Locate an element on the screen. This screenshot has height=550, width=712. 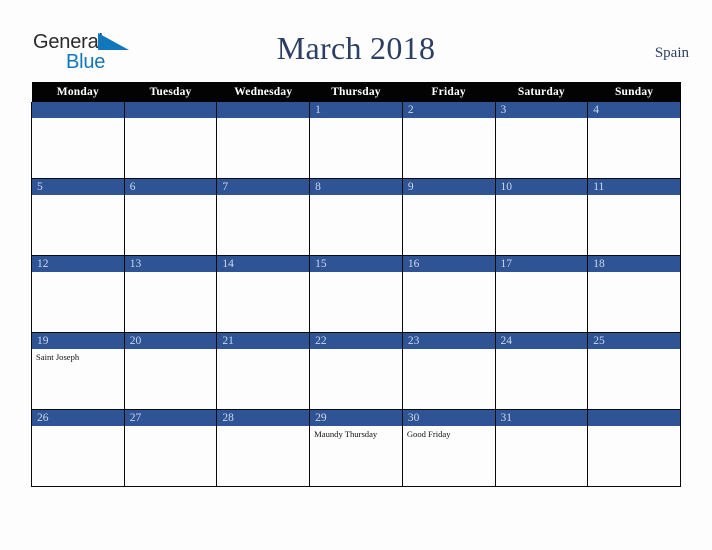
calendar-week-row: 12 13 14 15 16 17 18 is located at coordinates (356, 294).